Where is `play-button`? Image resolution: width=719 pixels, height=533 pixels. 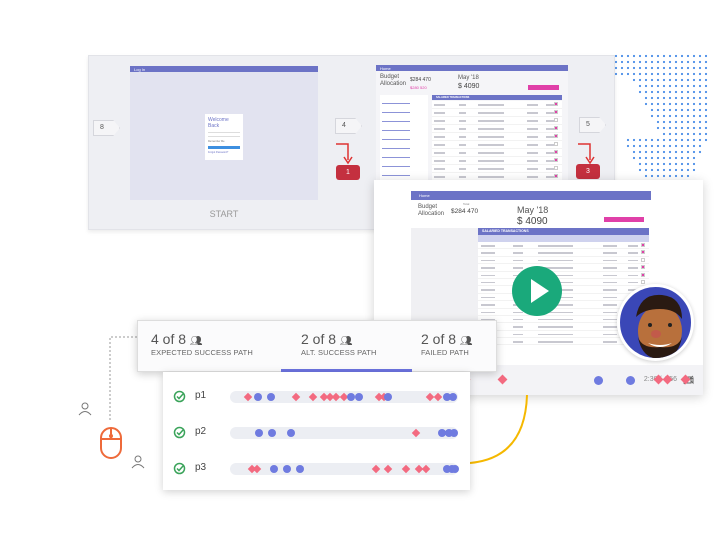
play-button is located at coordinates (537, 291).